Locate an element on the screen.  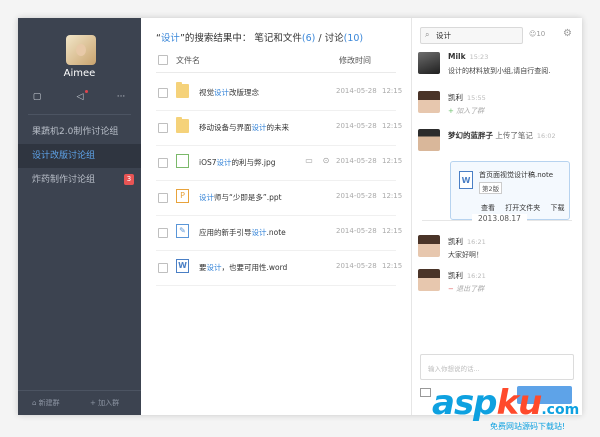
message-time: 15:23 is located at coordinates (479, 57).